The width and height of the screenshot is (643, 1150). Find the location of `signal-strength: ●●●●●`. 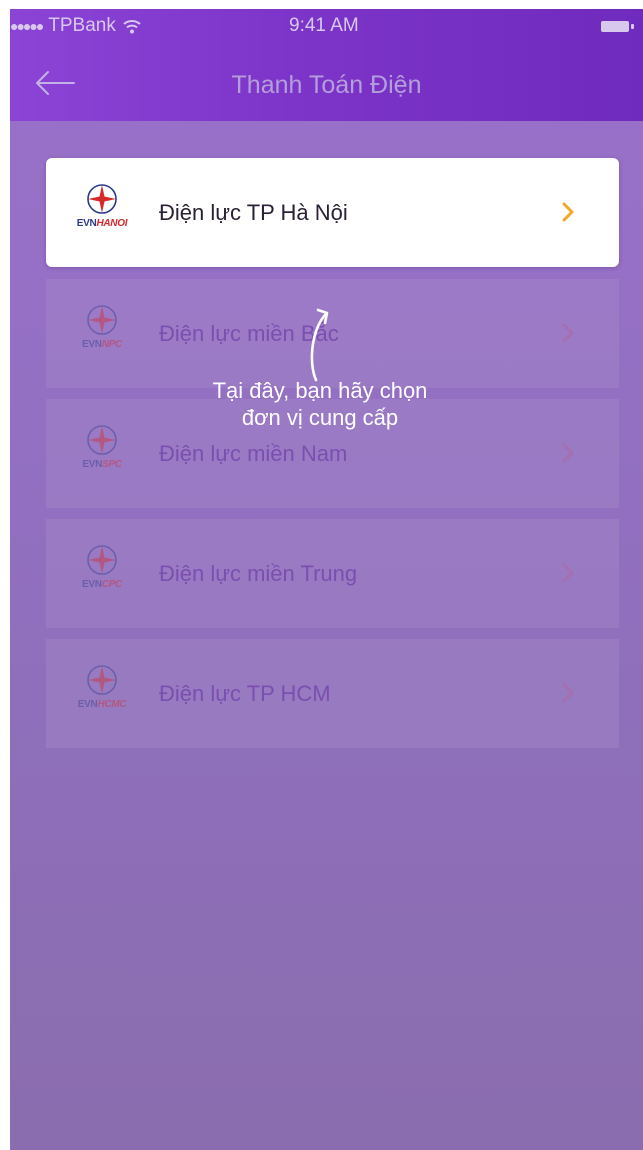

signal-strength: ●●●●● is located at coordinates (27, 26).